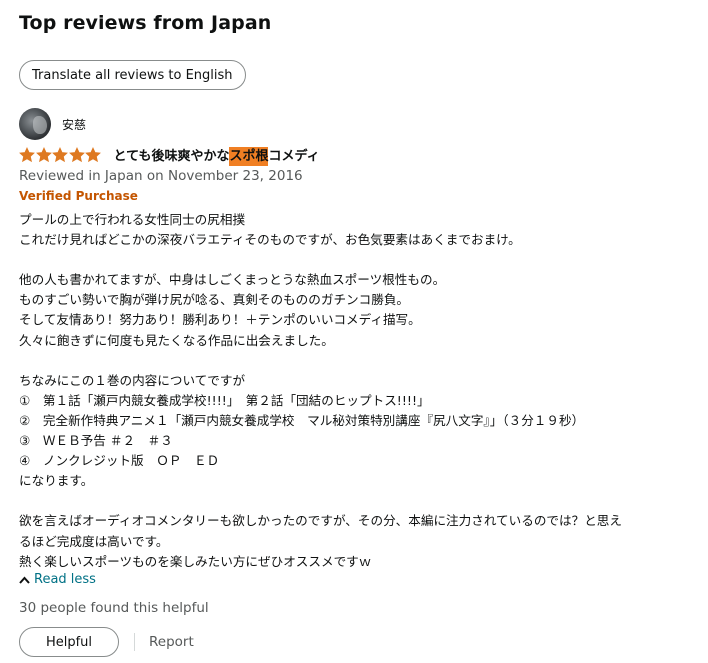 The width and height of the screenshot is (708, 663). Describe the element at coordinates (52, 124) in the screenshot. I see `reviewer-profile: 安慈` at that location.